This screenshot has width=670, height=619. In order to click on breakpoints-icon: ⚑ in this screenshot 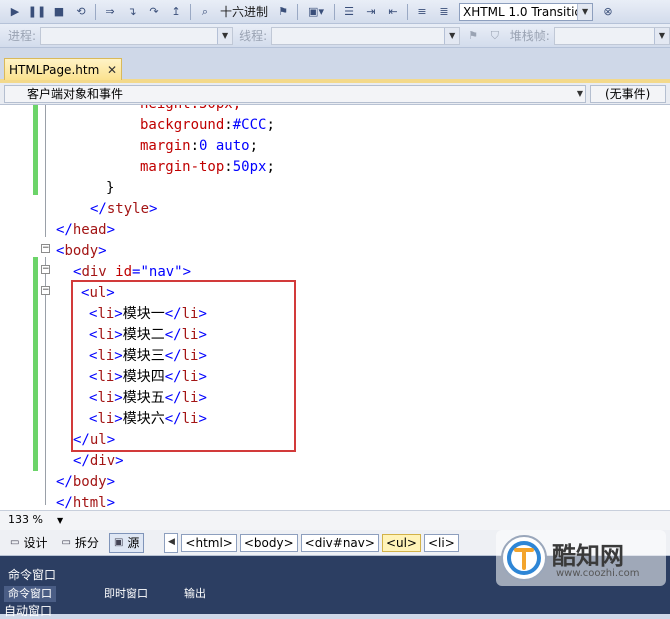, I will do `click(283, 12)`.